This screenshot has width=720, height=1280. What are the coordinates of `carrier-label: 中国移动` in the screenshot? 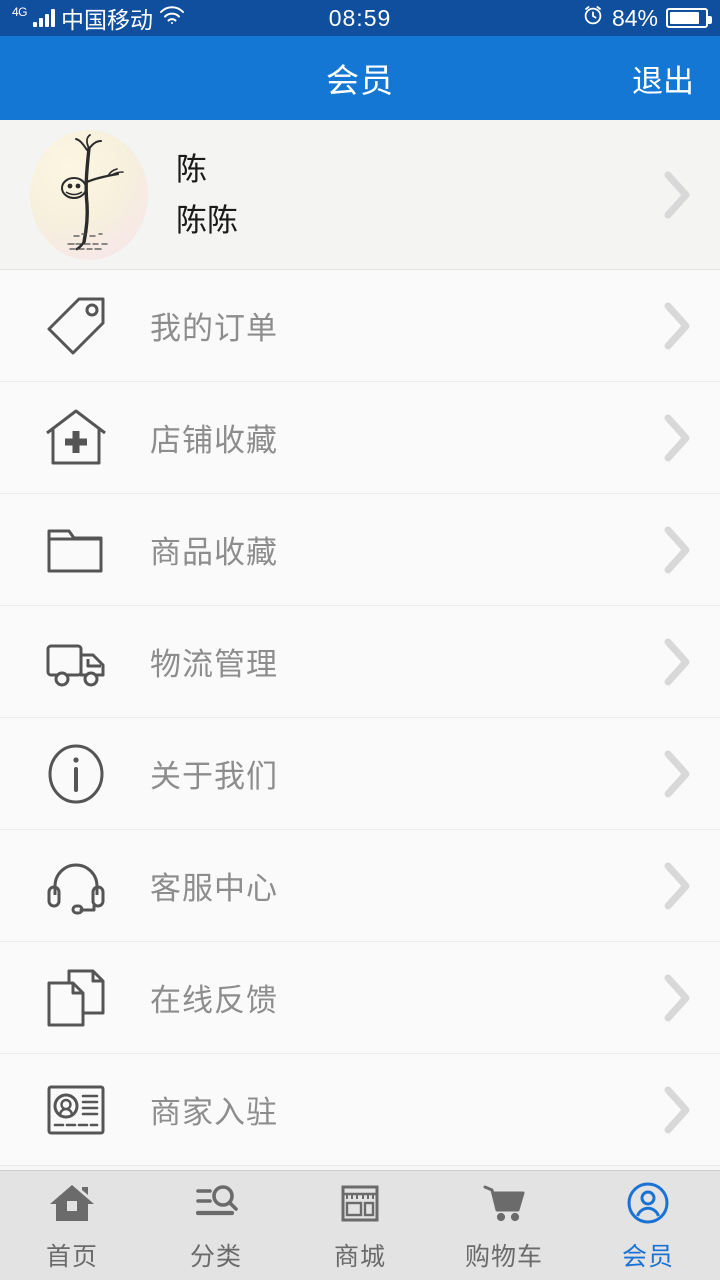 It's located at (107, 20).